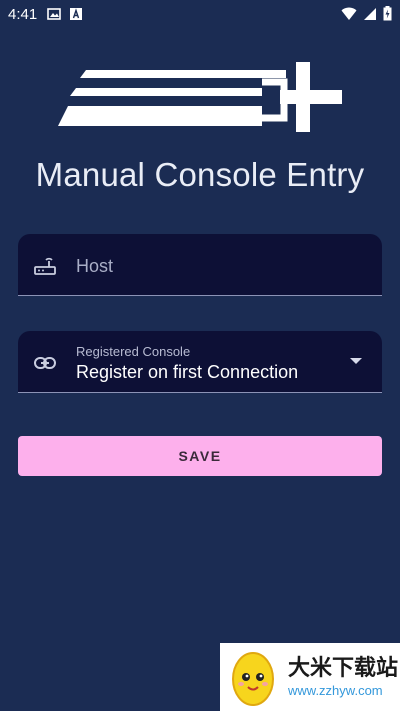  What do you see at coordinates (349, 16) in the screenshot?
I see `wifi-icon` at bounding box center [349, 16].